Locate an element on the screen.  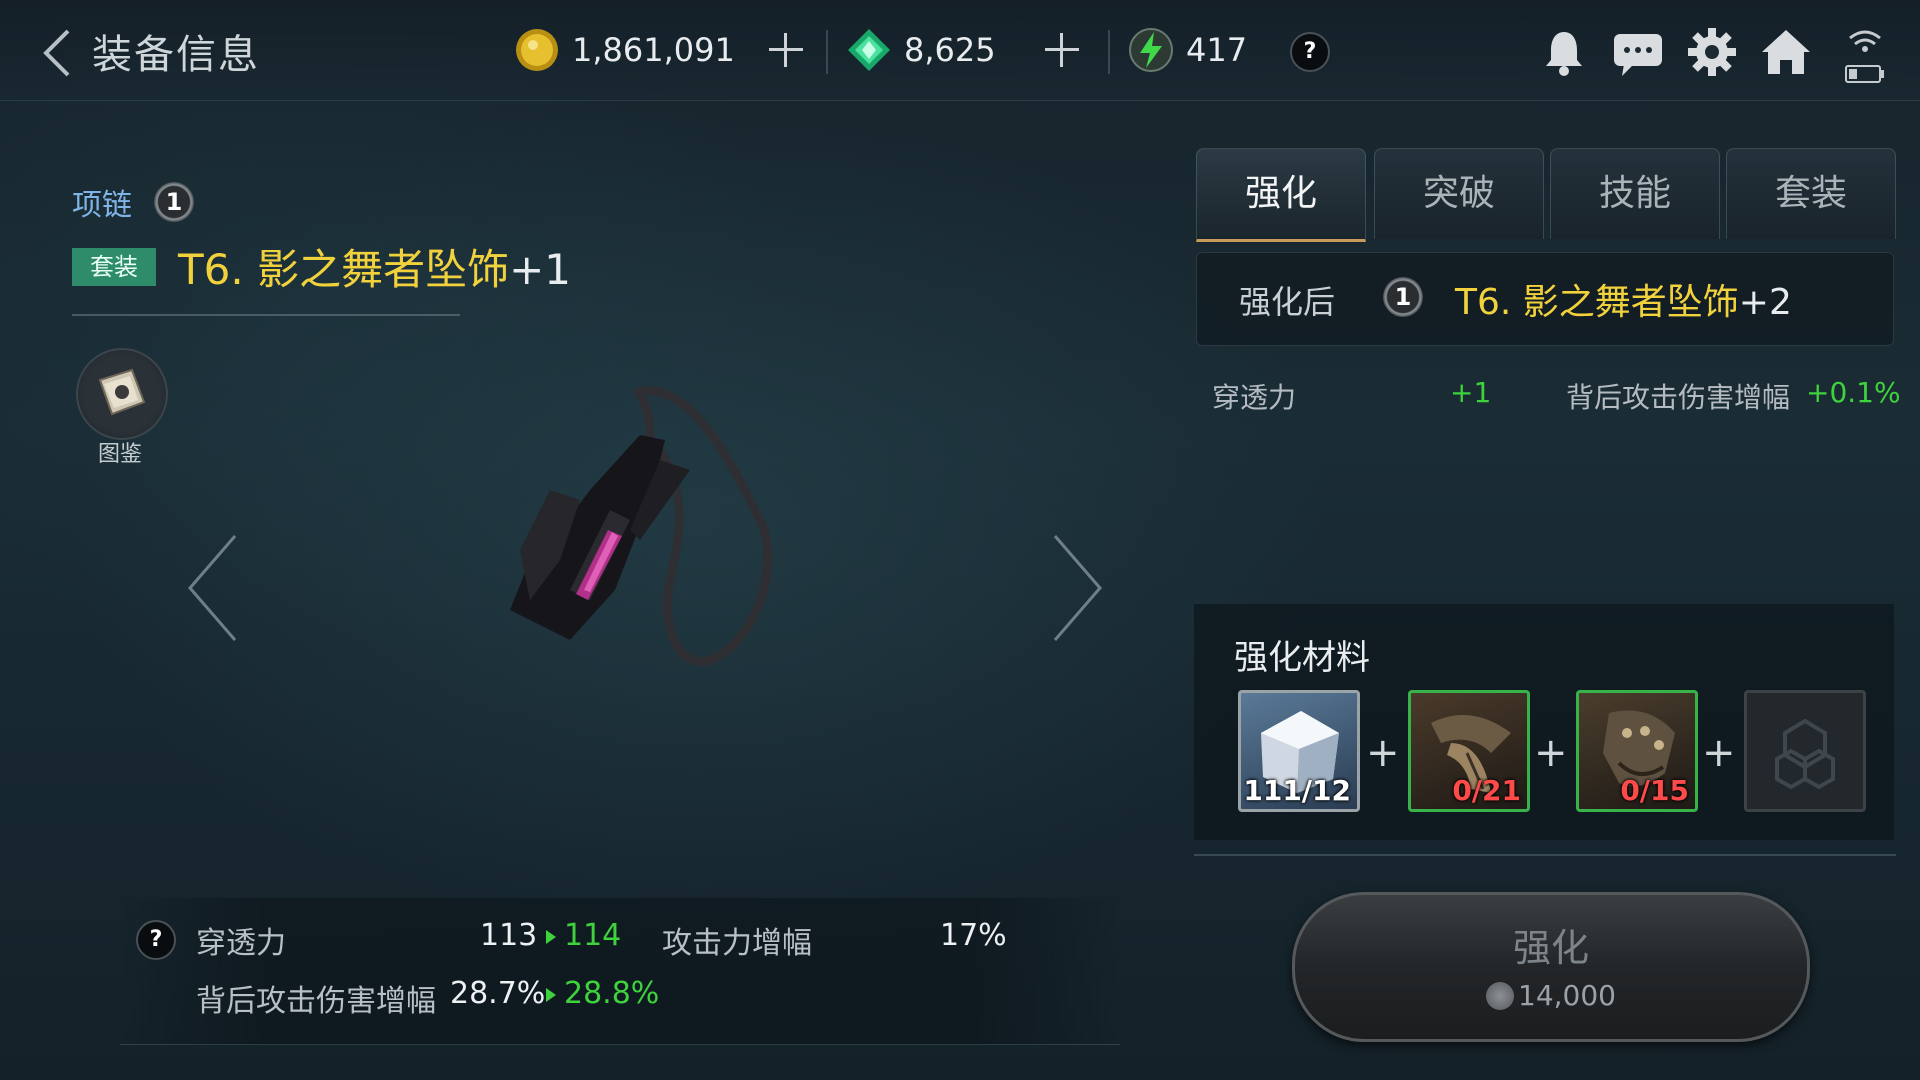
gem-counter: 8,625 is located at coordinates (921, 50).